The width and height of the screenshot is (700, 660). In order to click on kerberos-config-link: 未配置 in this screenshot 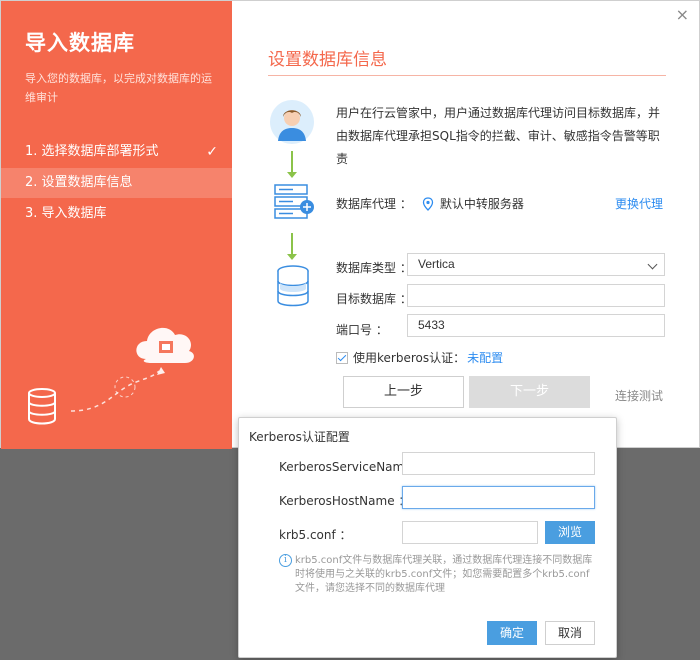, I will do `click(485, 357)`.